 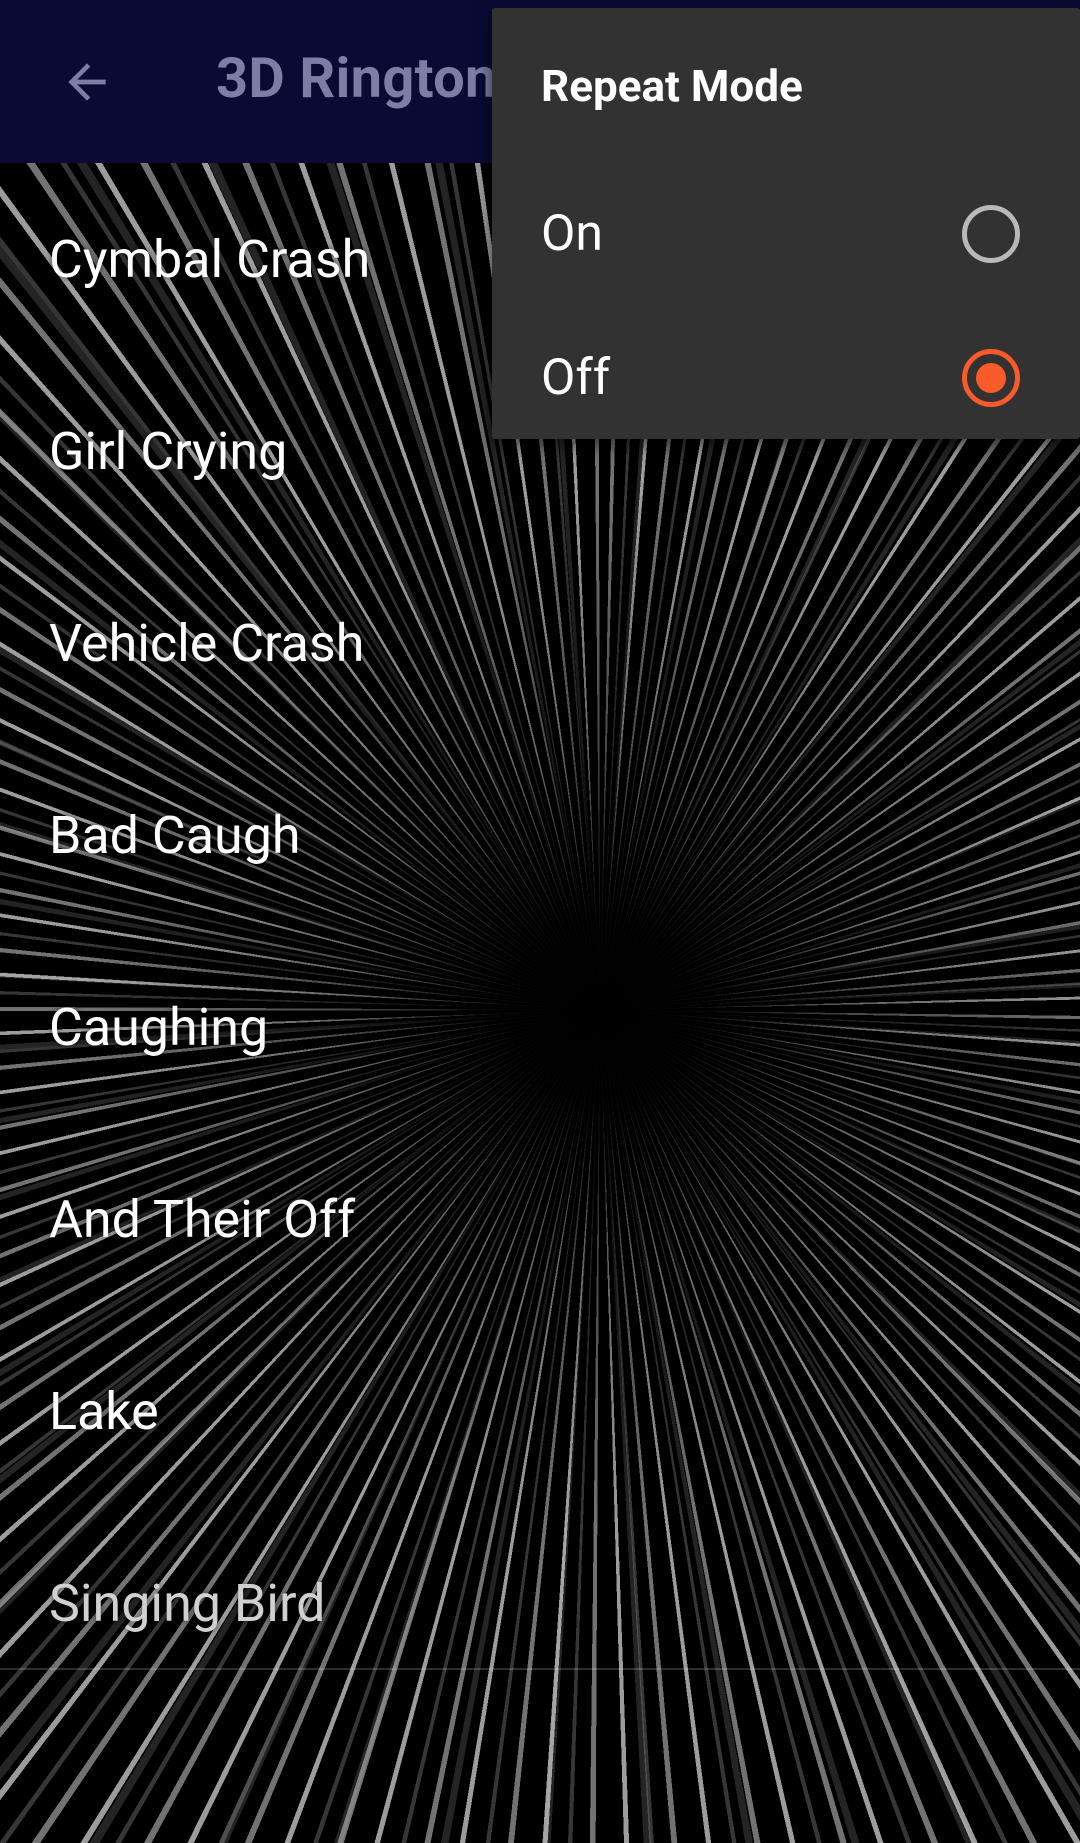 I want to click on back-button, so click(x=87, y=82).